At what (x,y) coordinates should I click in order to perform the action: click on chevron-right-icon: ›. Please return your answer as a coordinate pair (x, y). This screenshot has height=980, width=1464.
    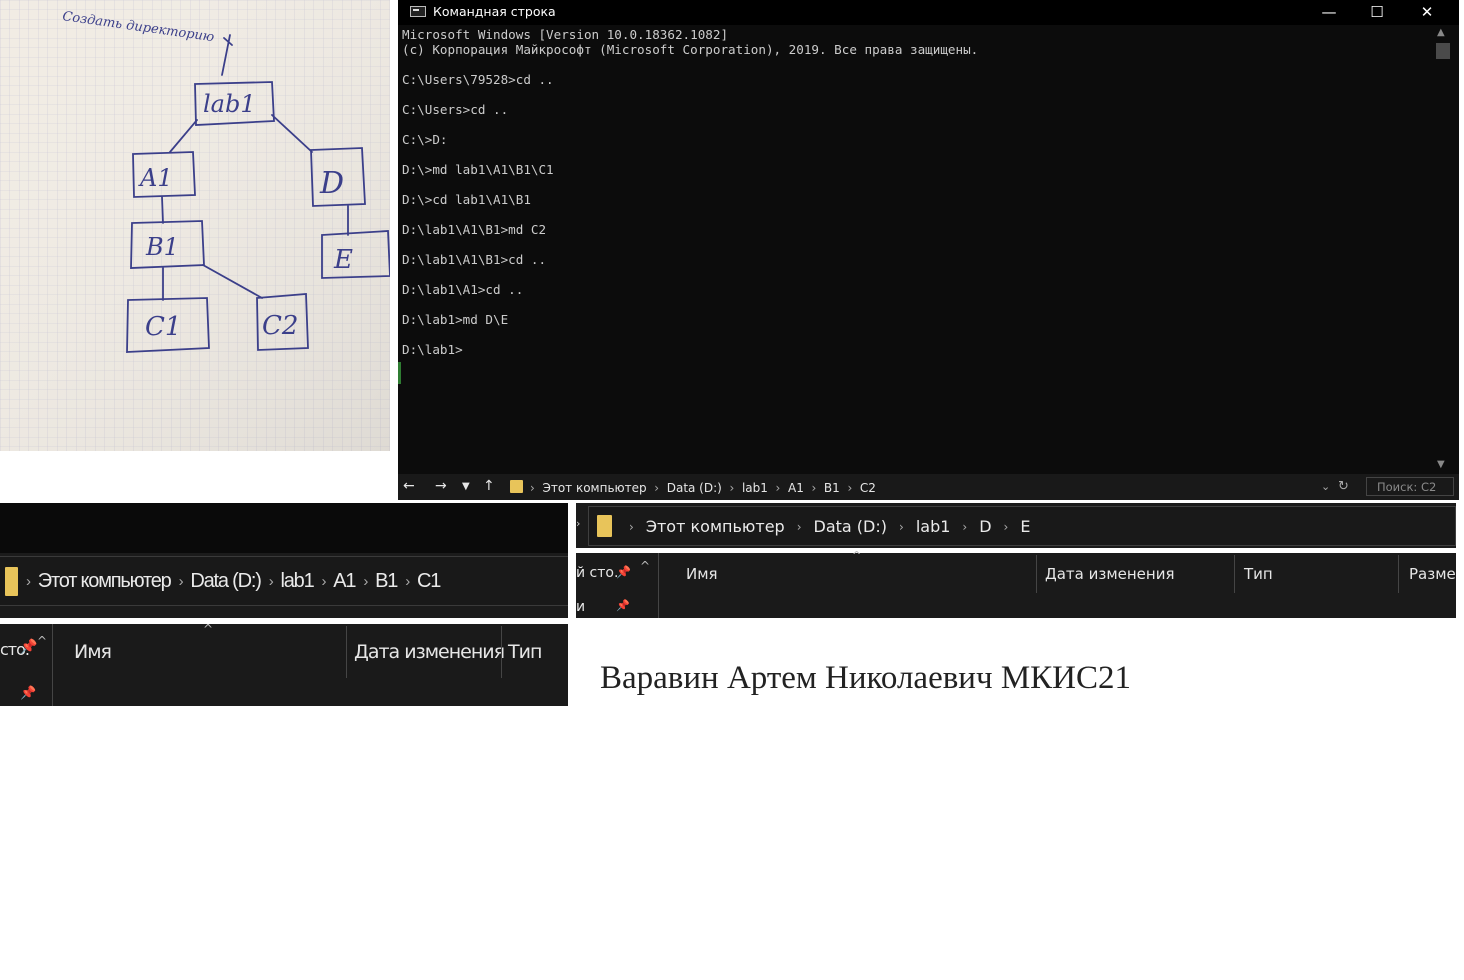
    Looking at the image, I should click on (578, 523).